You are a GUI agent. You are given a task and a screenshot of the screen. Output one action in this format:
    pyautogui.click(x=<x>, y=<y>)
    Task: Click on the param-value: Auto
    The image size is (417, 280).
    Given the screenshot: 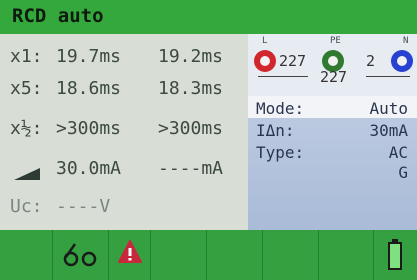 What is the action you would take?
    pyautogui.click(x=388, y=108)
    